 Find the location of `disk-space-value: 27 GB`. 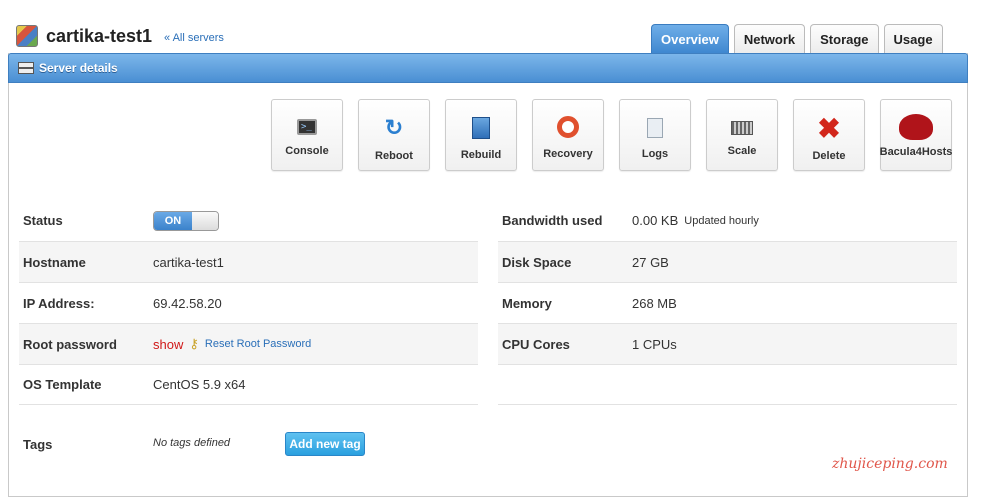

disk-space-value: 27 GB is located at coordinates (650, 262).